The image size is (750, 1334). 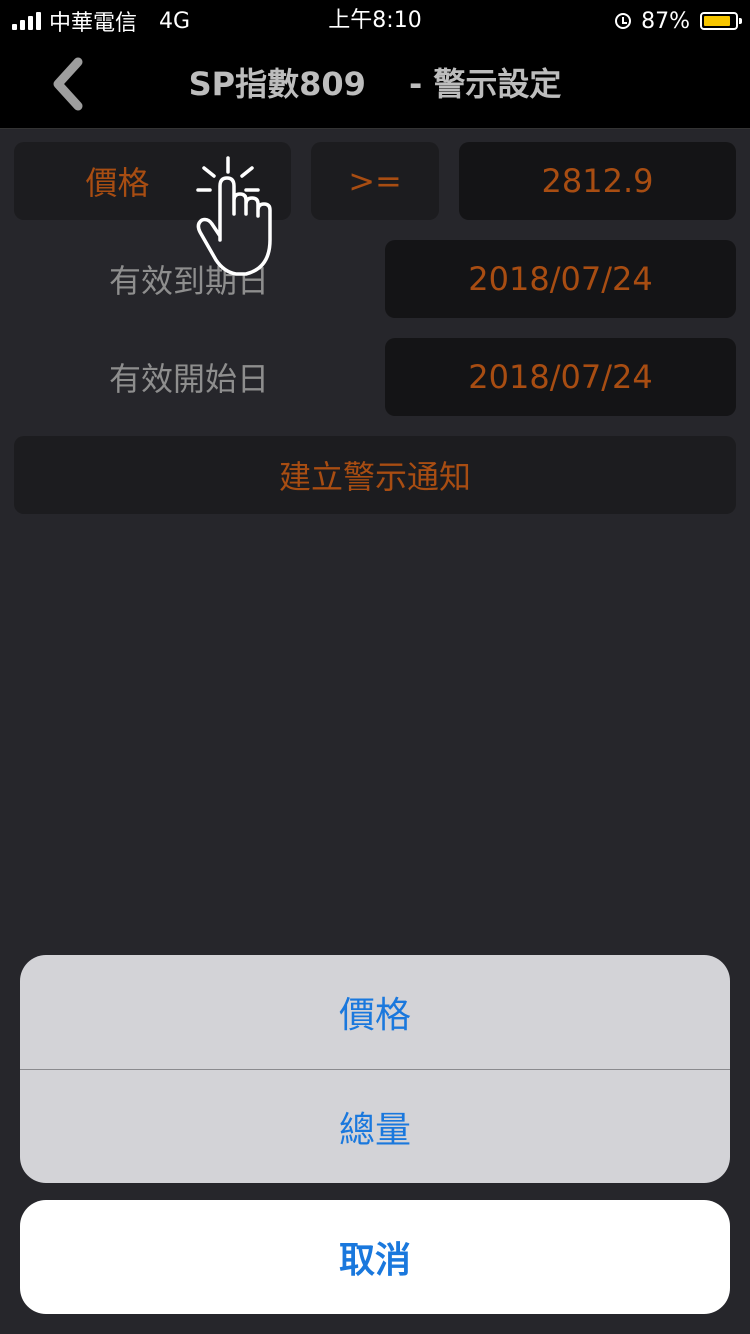 I want to click on alarm-icon, so click(x=623, y=21).